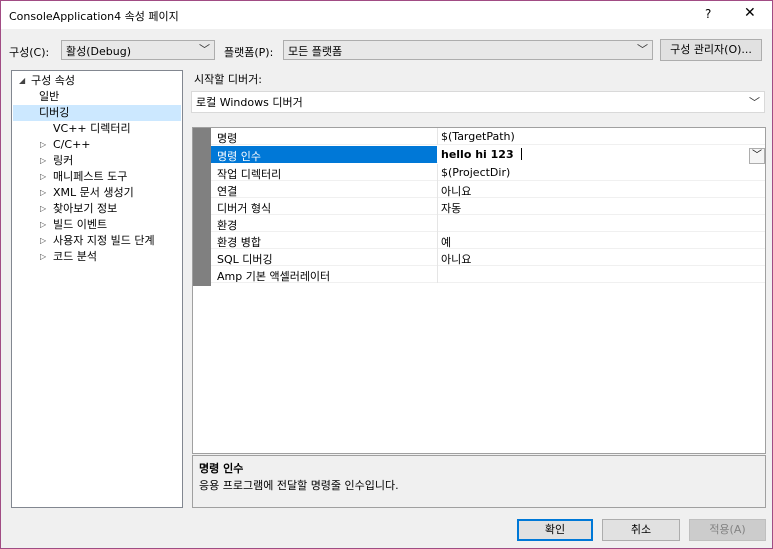  Describe the element at coordinates (488, 189) in the screenshot. I see `property-row-attach: 연결 아니요` at that location.